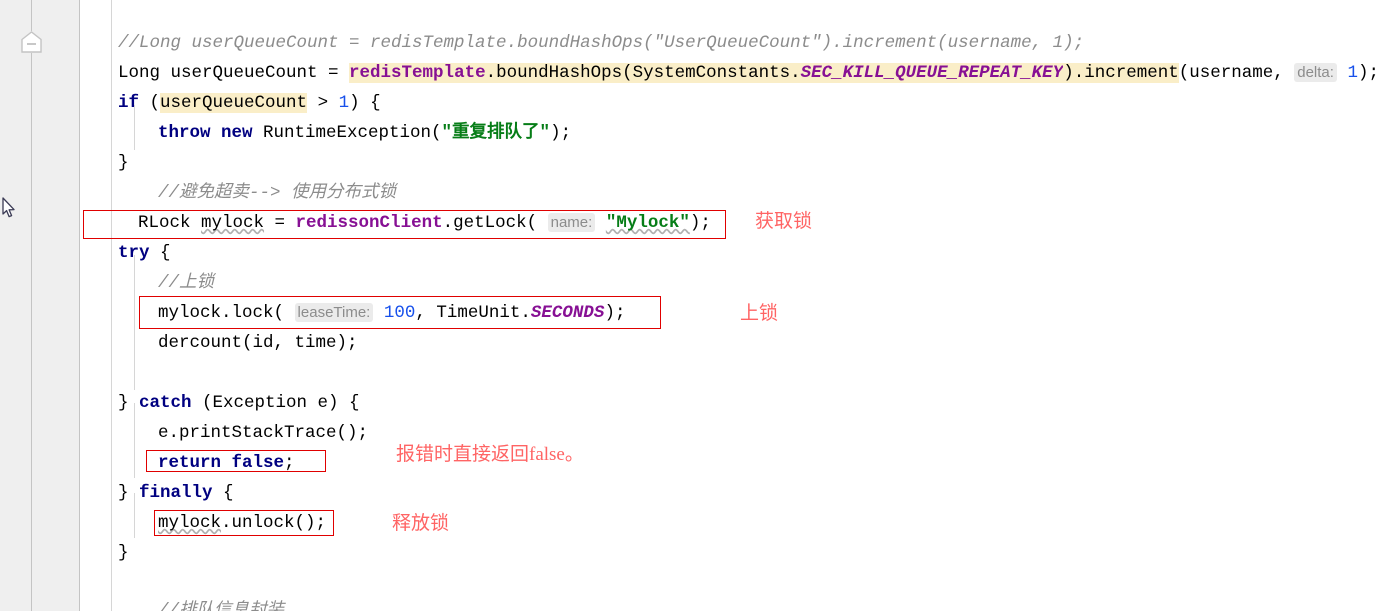 Image resolution: width=1397 pixels, height=611 pixels. What do you see at coordinates (1121, 73) in the screenshot?
I see `code-token: ).increment` at bounding box center [1121, 73].